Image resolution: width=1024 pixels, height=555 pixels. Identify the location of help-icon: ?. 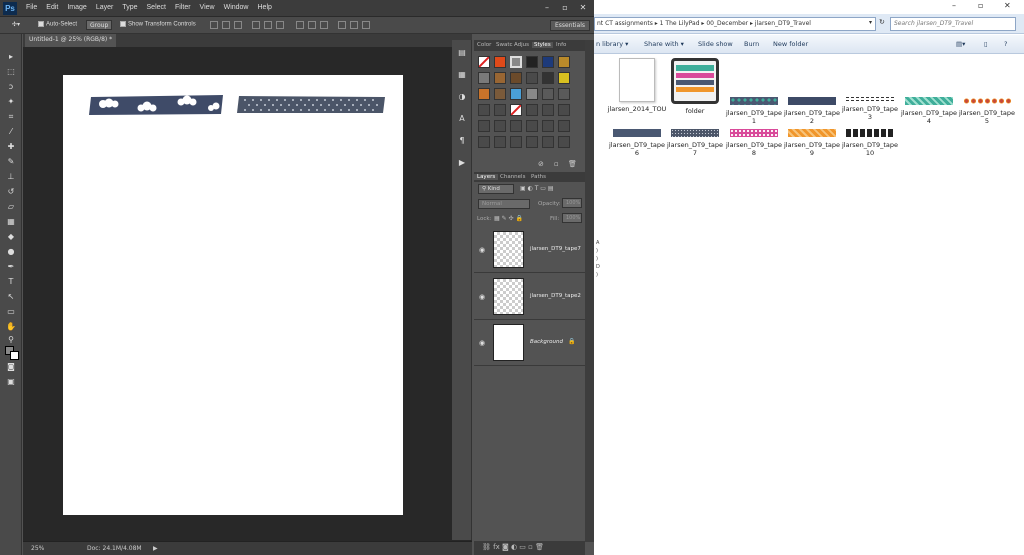
(1005, 44).